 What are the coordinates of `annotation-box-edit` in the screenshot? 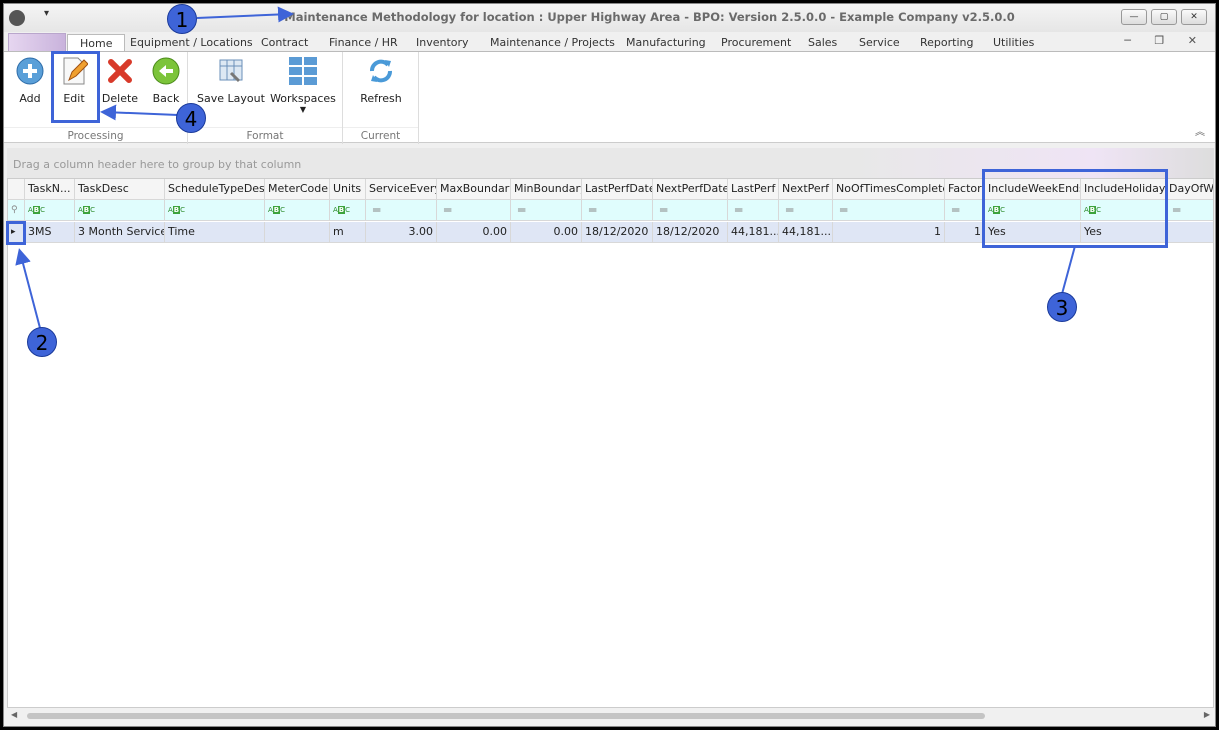 It's located at (75, 87).